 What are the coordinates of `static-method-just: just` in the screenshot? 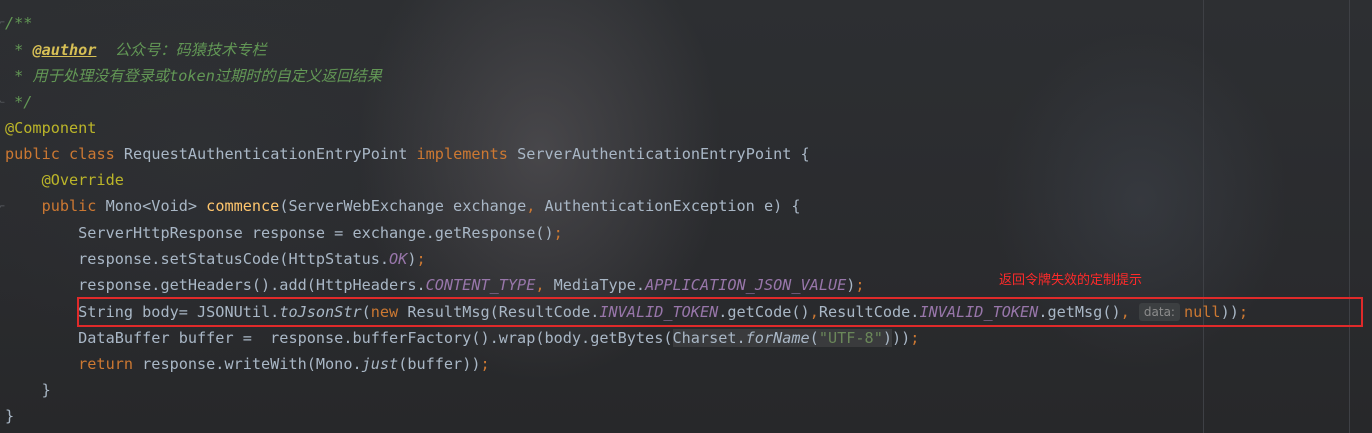 It's located at (380, 364).